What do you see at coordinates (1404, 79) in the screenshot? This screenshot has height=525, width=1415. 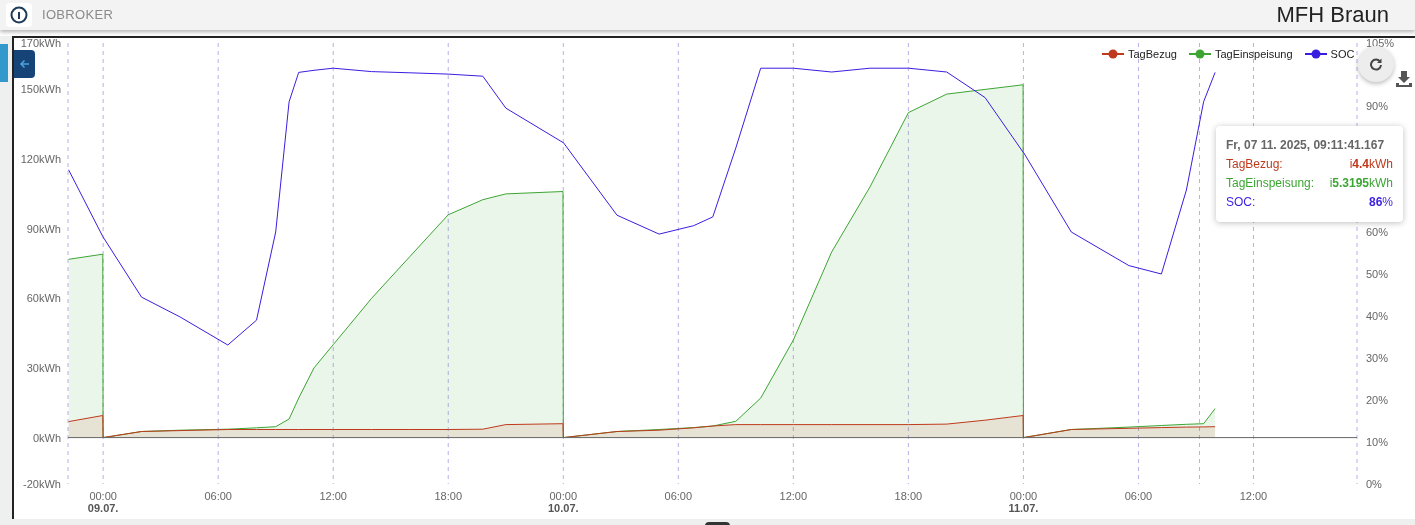 I see `download-icon` at bounding box center [1404, 79].